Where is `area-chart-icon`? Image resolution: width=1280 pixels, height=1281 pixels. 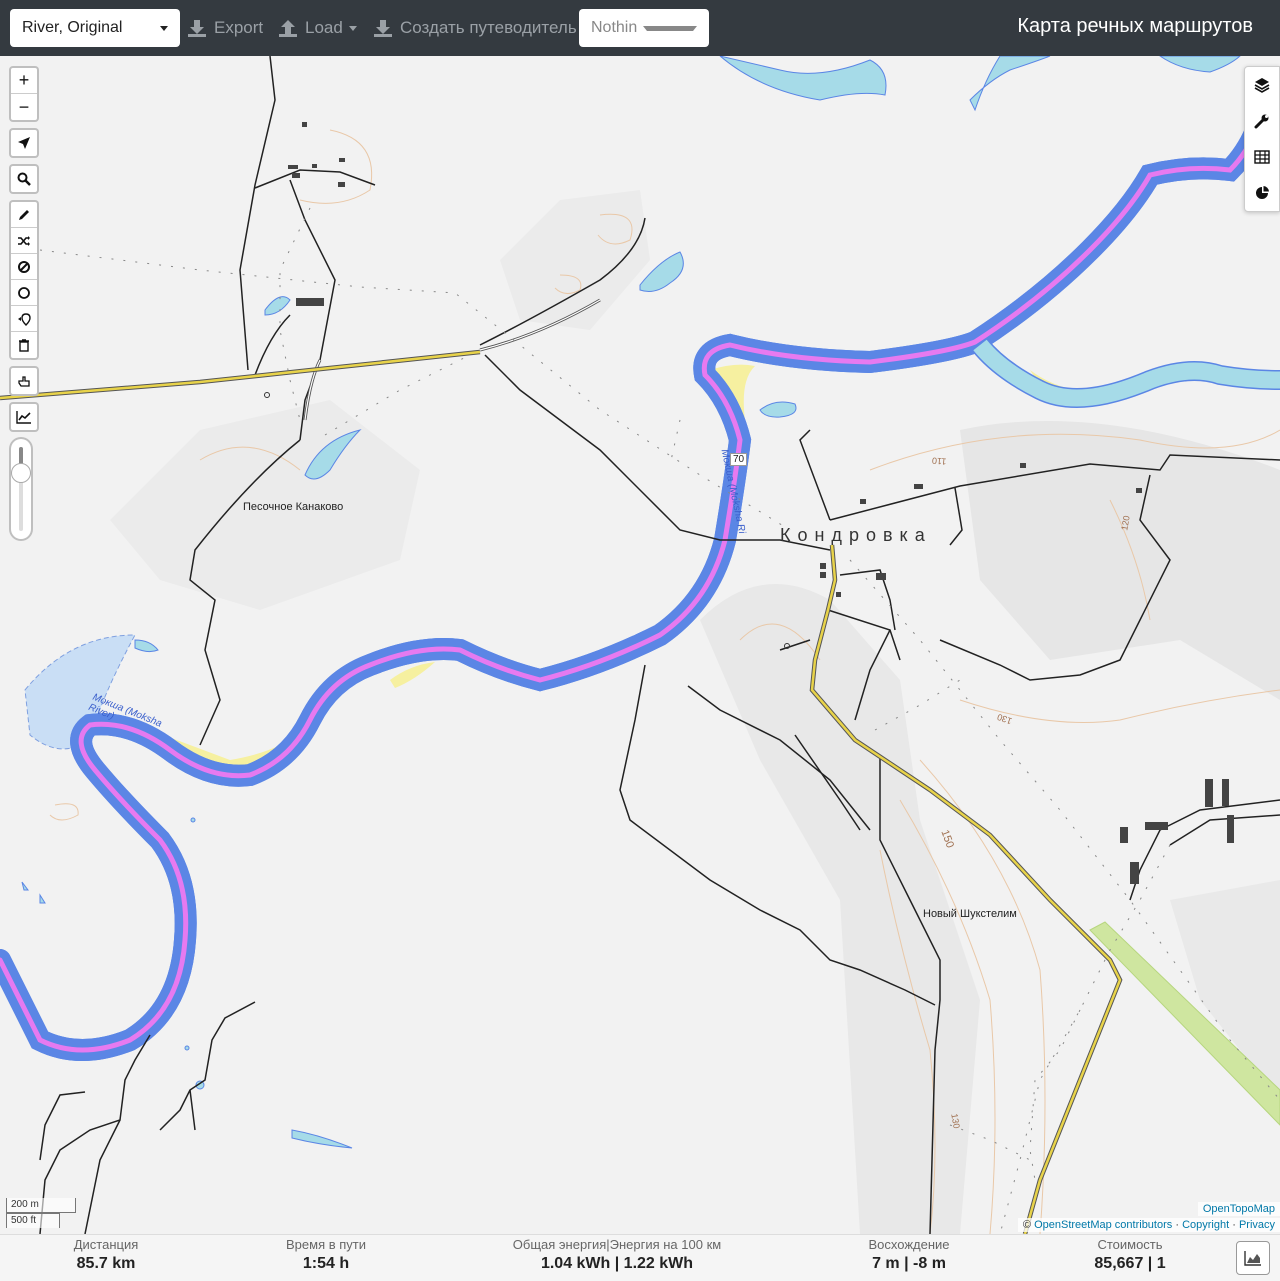 area-chart-icon is located at coordinates (1252, 1258).